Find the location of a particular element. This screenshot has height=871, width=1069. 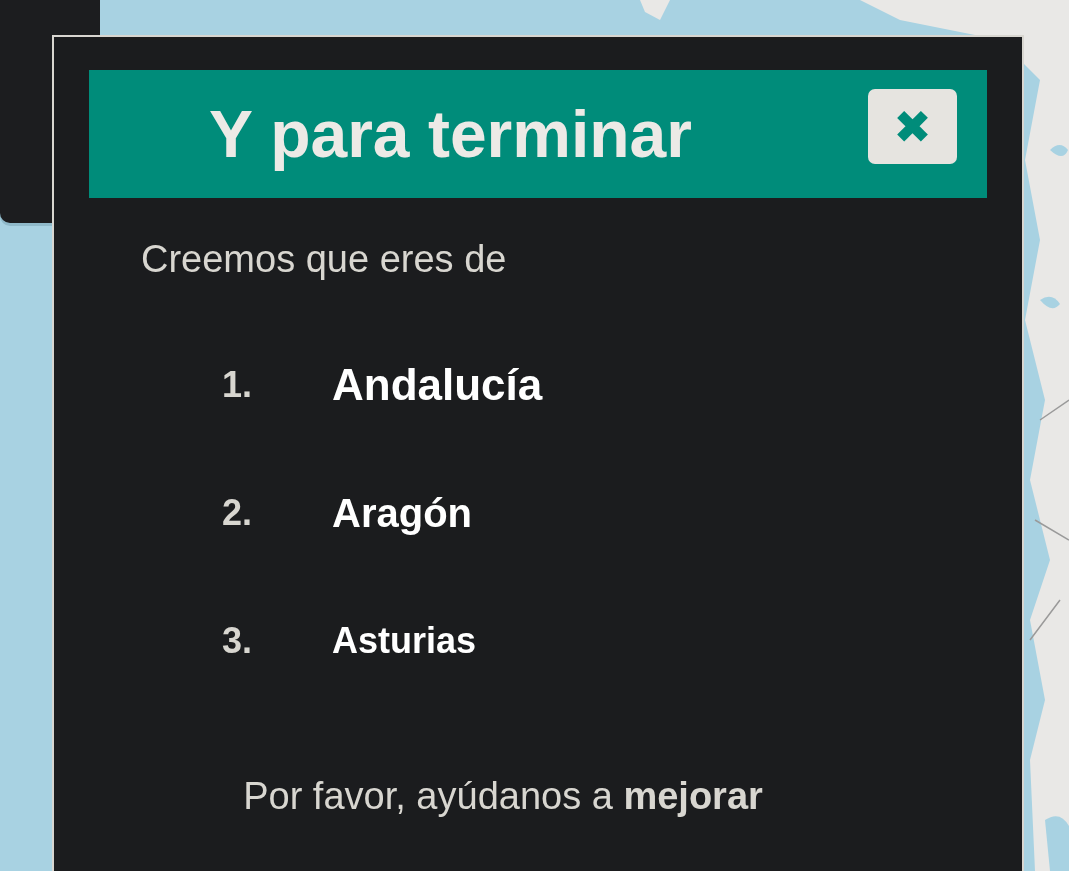

list-number: 3. is located at coordinates (238, 641).